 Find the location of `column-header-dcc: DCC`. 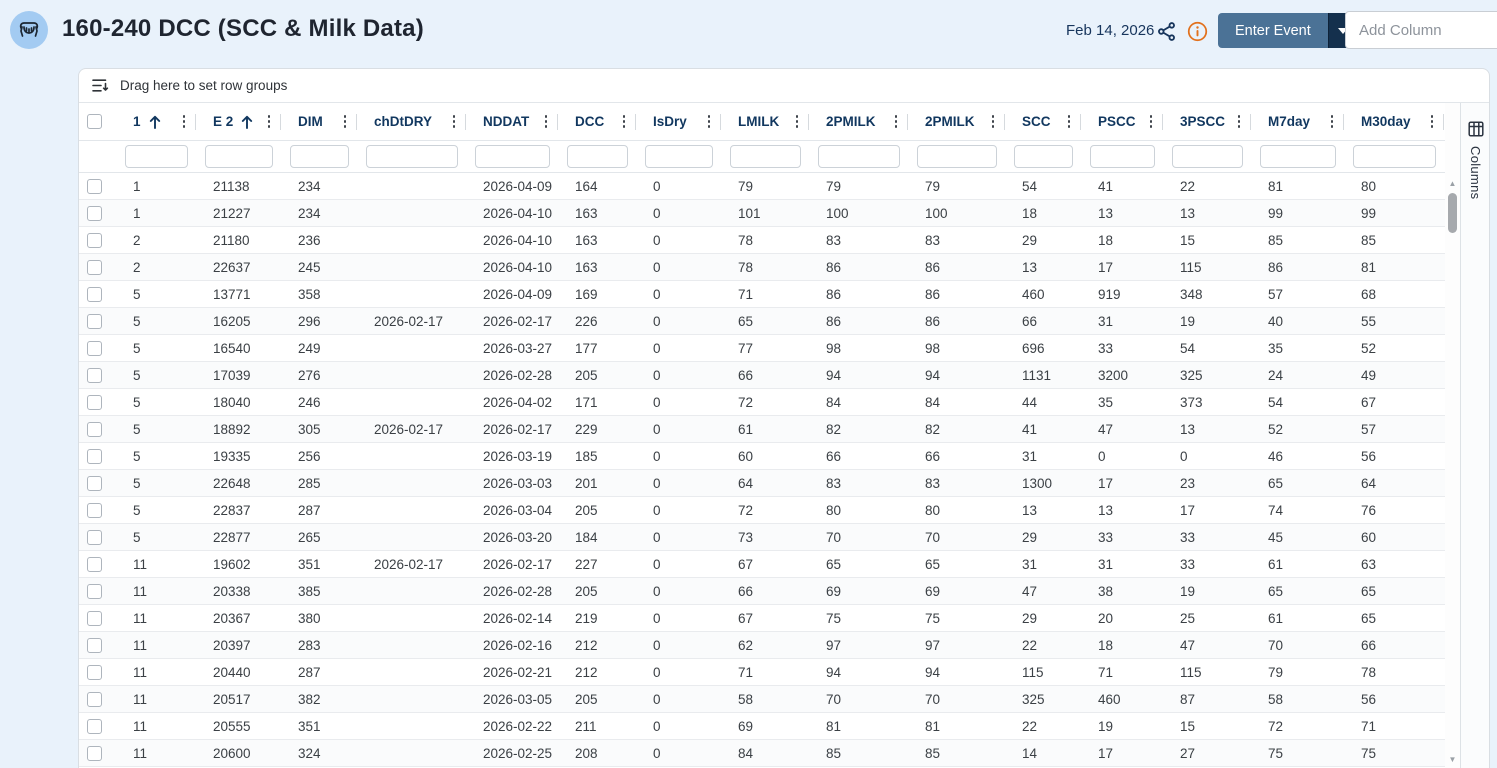

column-header-dcc: DCC is located at coordinates (597, 121).